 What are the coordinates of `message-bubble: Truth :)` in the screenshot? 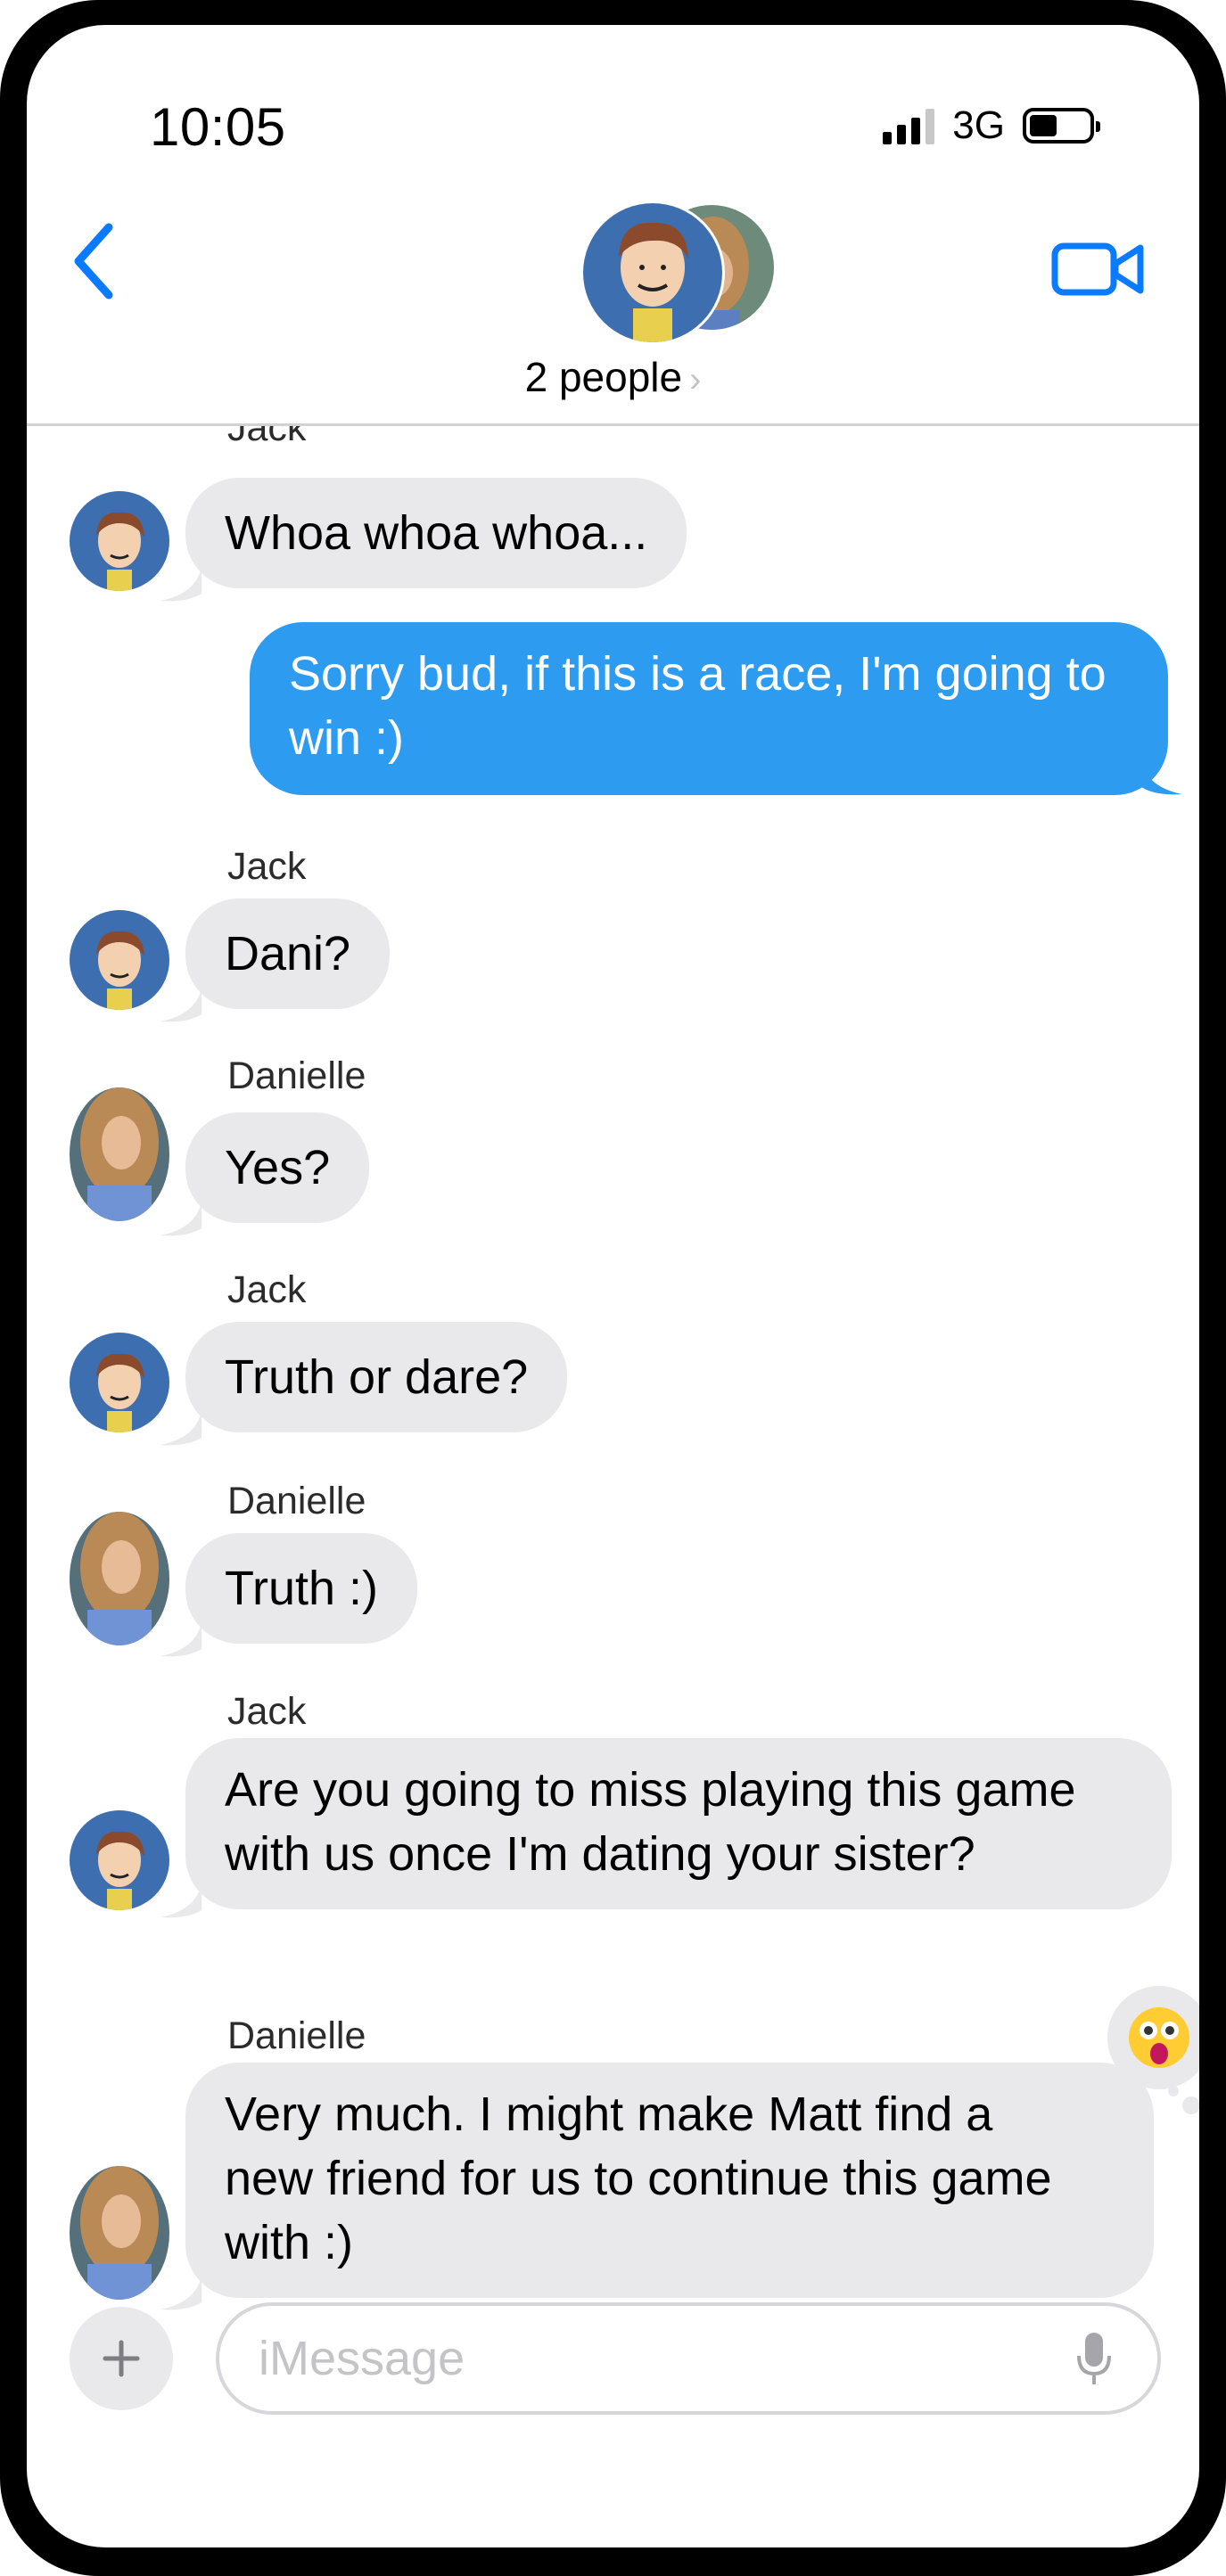 It's located at (301, 1589).